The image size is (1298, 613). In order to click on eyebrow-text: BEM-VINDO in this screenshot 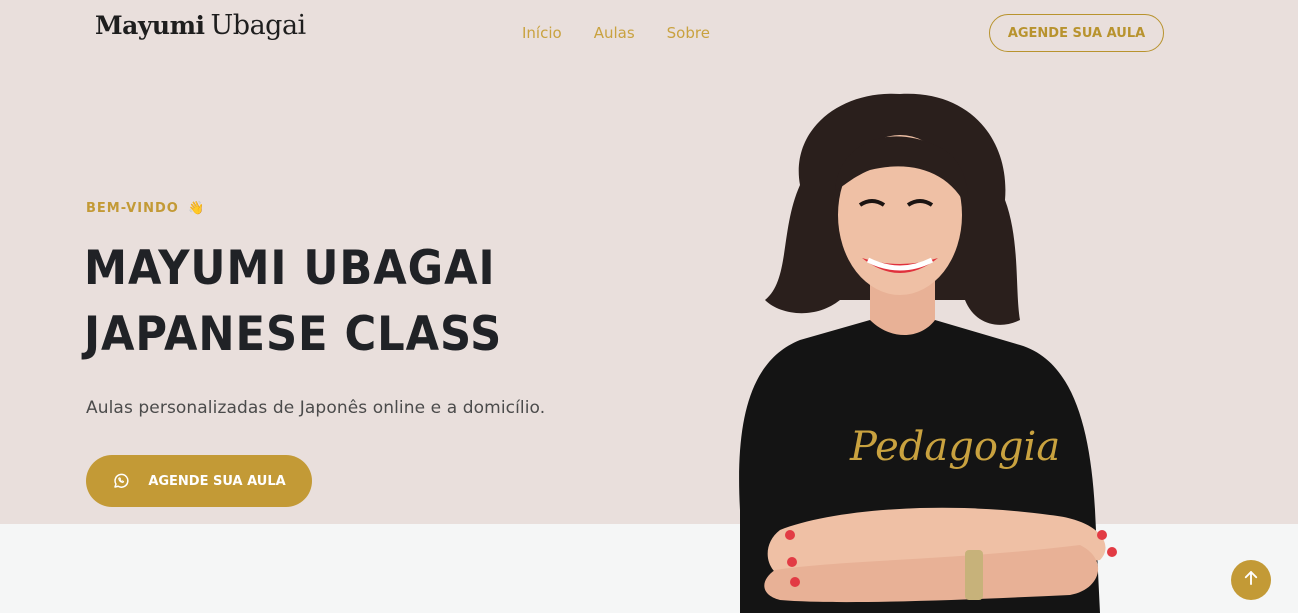, I will do `click(132, 208)`.